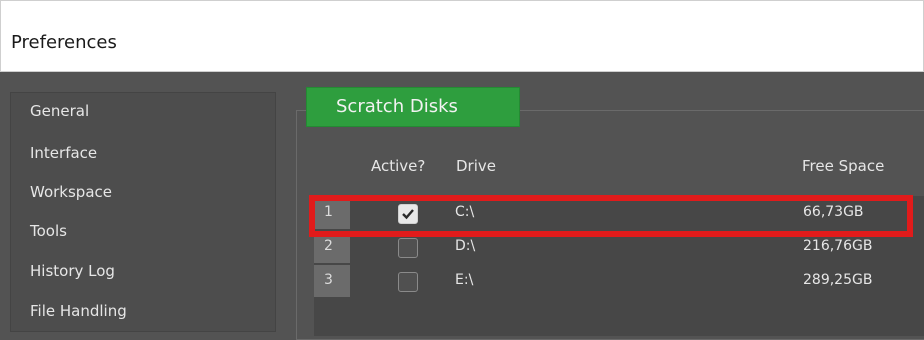 Image resolution: width=924 pixels, height=340 pixels. Describe the element at coordinates (476, 166) in the screenshot. I see `column-header-drive: Drive` at that location.